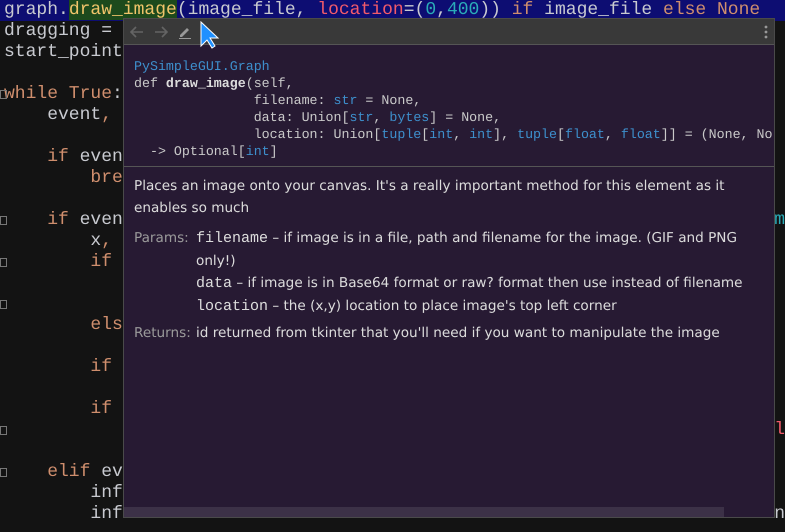 This screenshot has width=785, height=532. Describe the element at coordinates (63, 94) in the screenshot. I see `code-line: while True:` at that location.